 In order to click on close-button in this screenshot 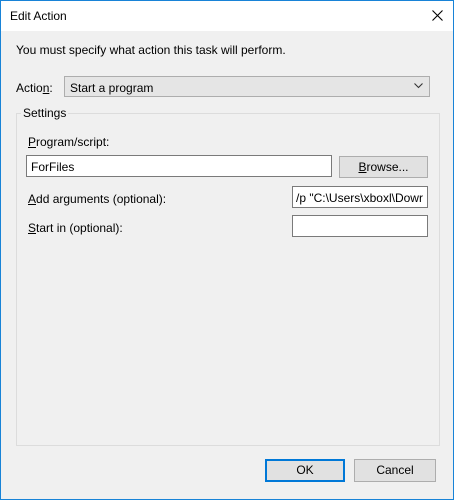, I will do `click(438, 16)`.